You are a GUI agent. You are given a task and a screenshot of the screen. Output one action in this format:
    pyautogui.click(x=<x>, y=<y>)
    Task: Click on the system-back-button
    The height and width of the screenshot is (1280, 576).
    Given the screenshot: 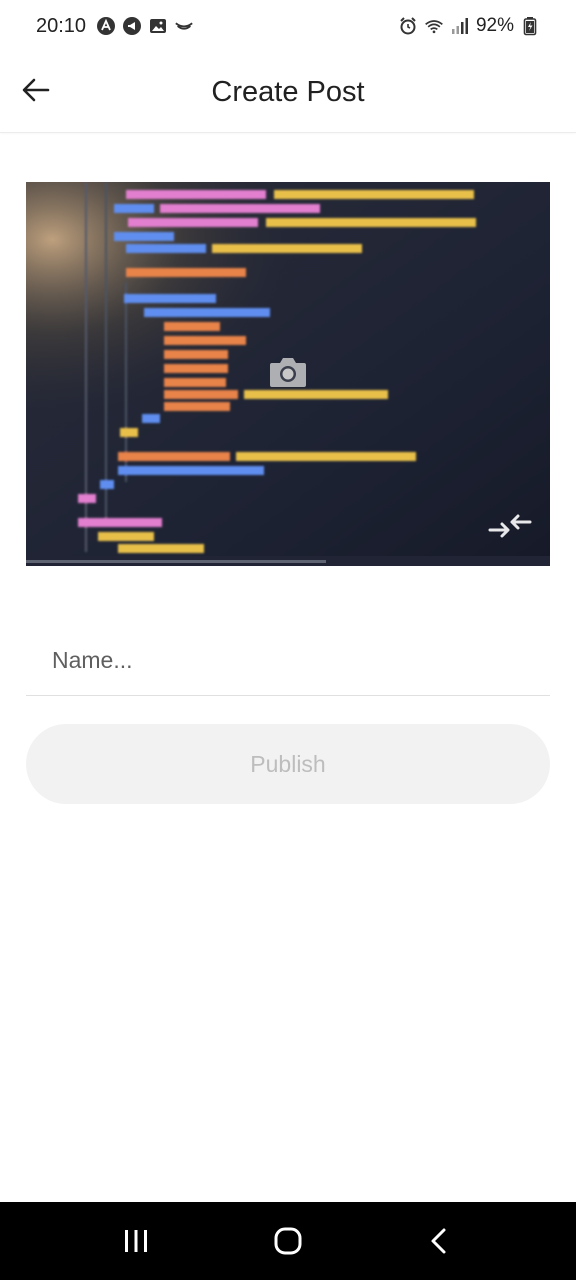 What is the action you would take?
    pyautogui.click(x=440, y=1241)
    